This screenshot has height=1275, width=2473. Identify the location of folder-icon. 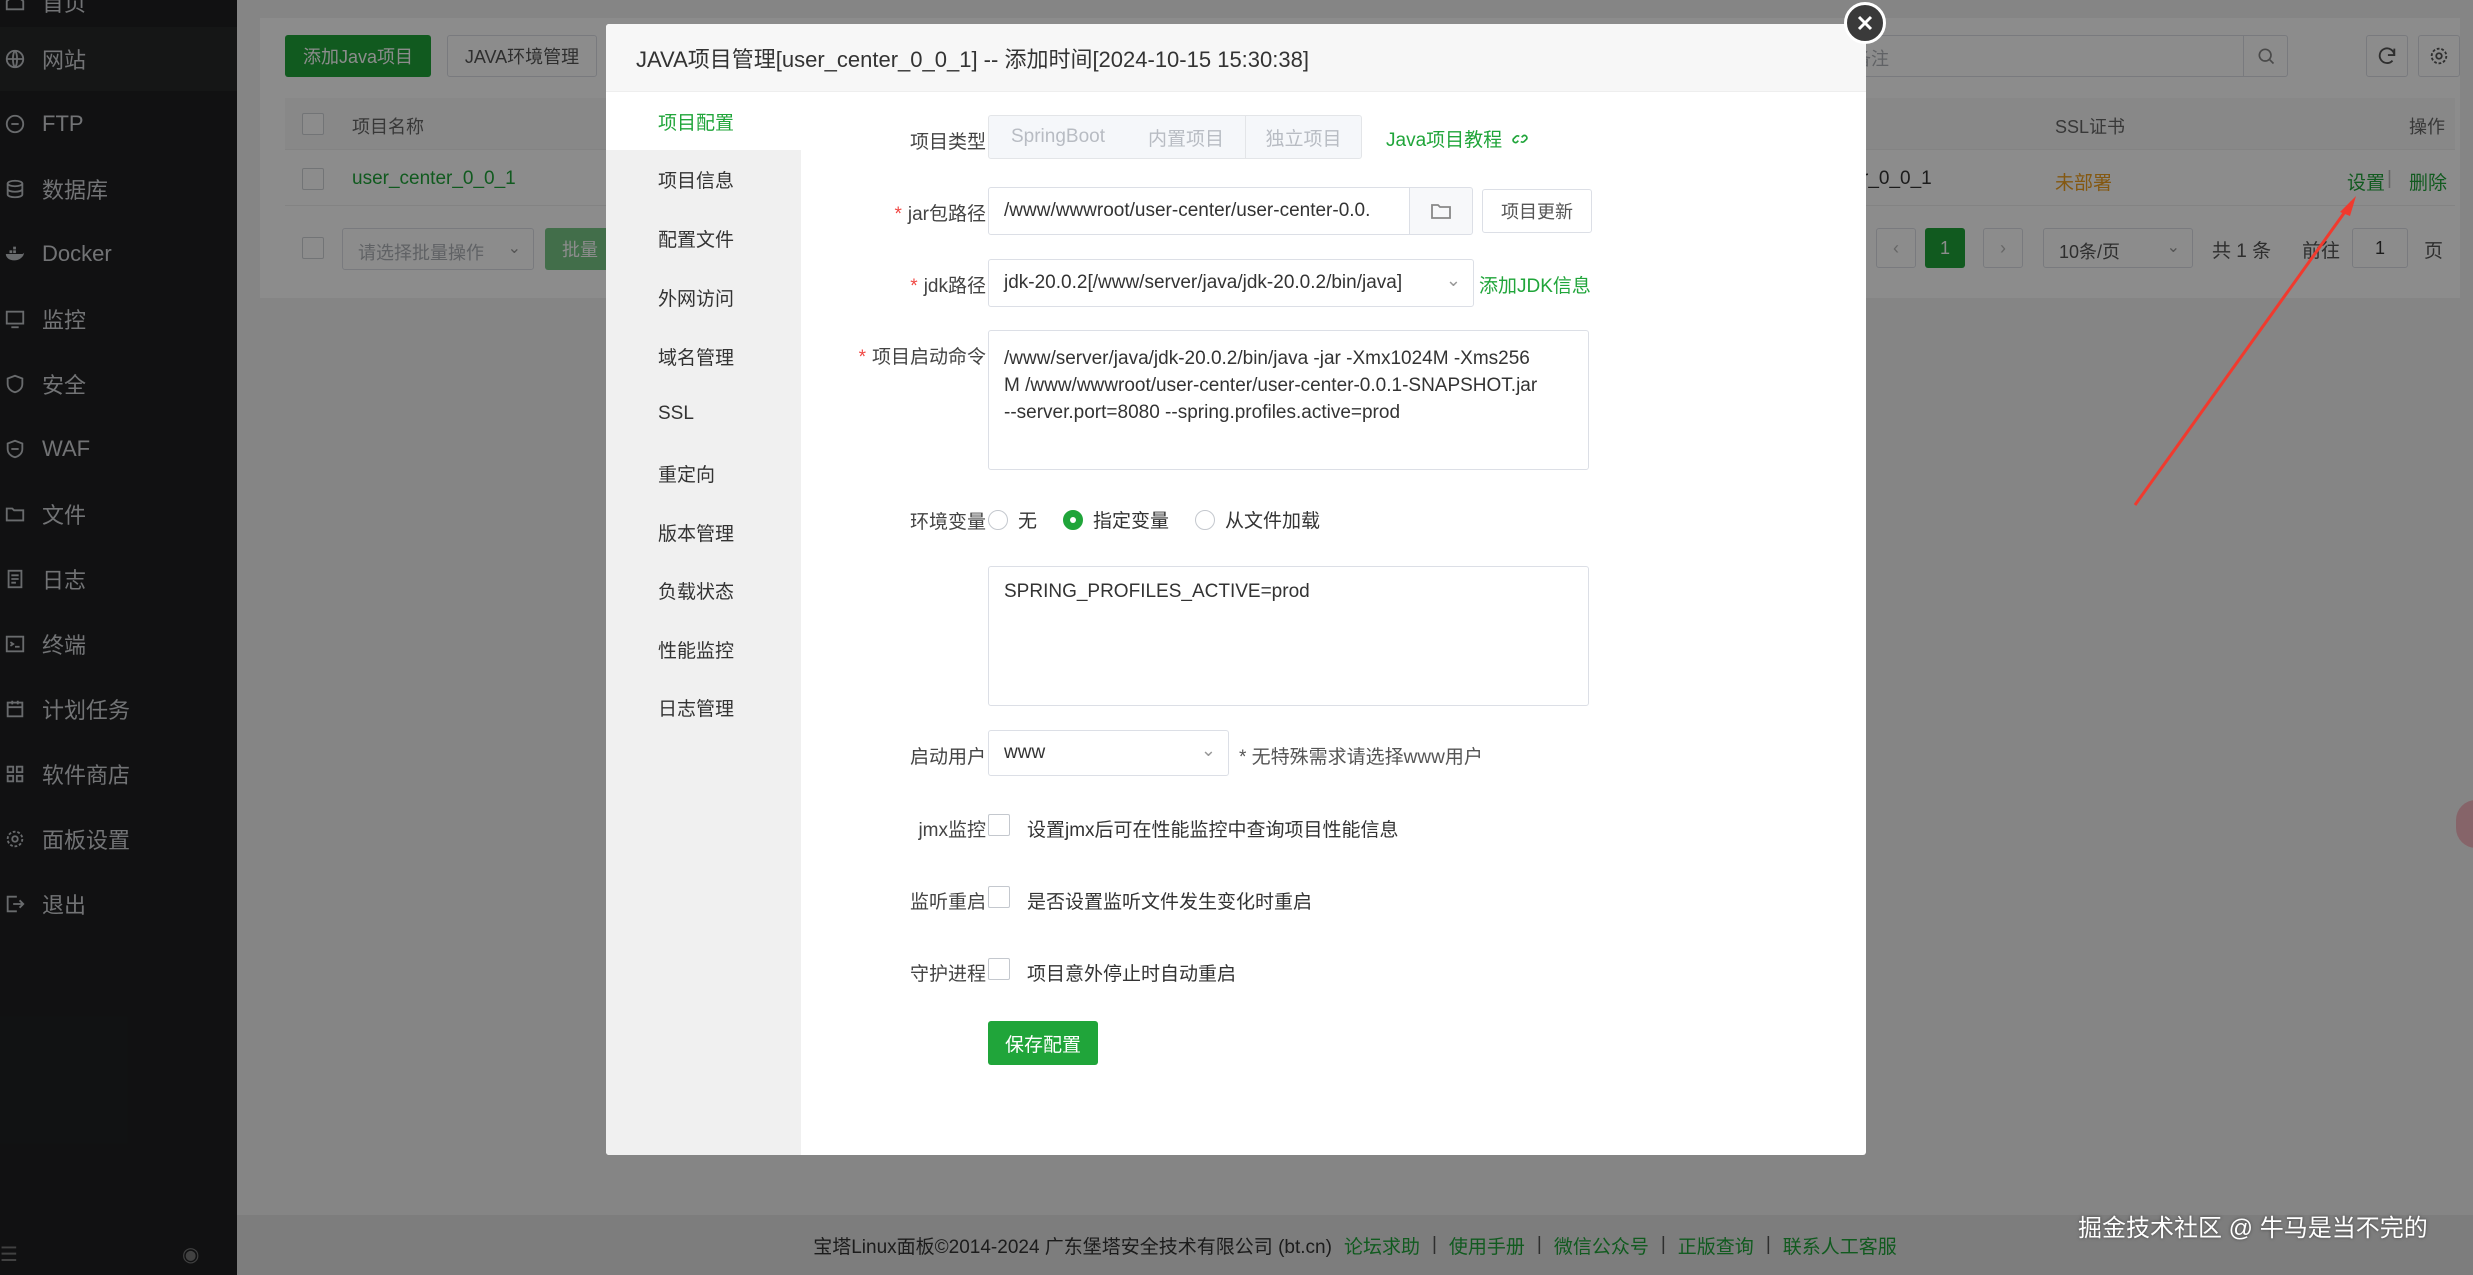
(1441, 211).